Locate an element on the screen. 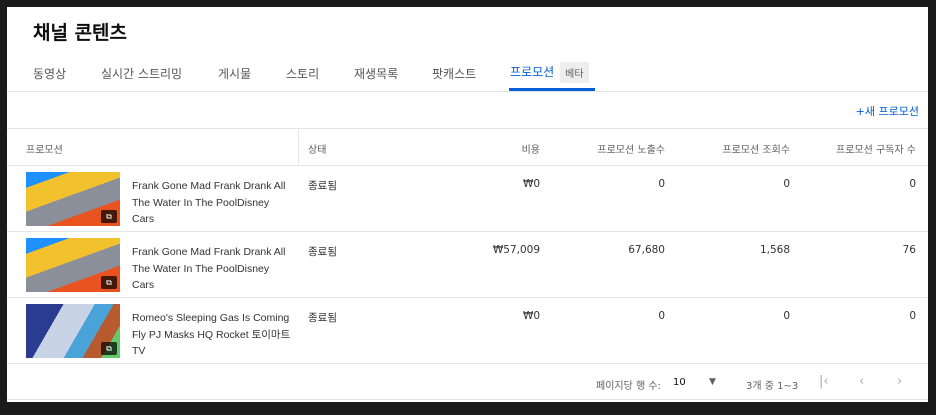  tab-bar: 동영상 실시간 스트리밍 게시물 스토리 재생목록 팟캐스트 프로모션 베타 is located at coordinates (467, 74).